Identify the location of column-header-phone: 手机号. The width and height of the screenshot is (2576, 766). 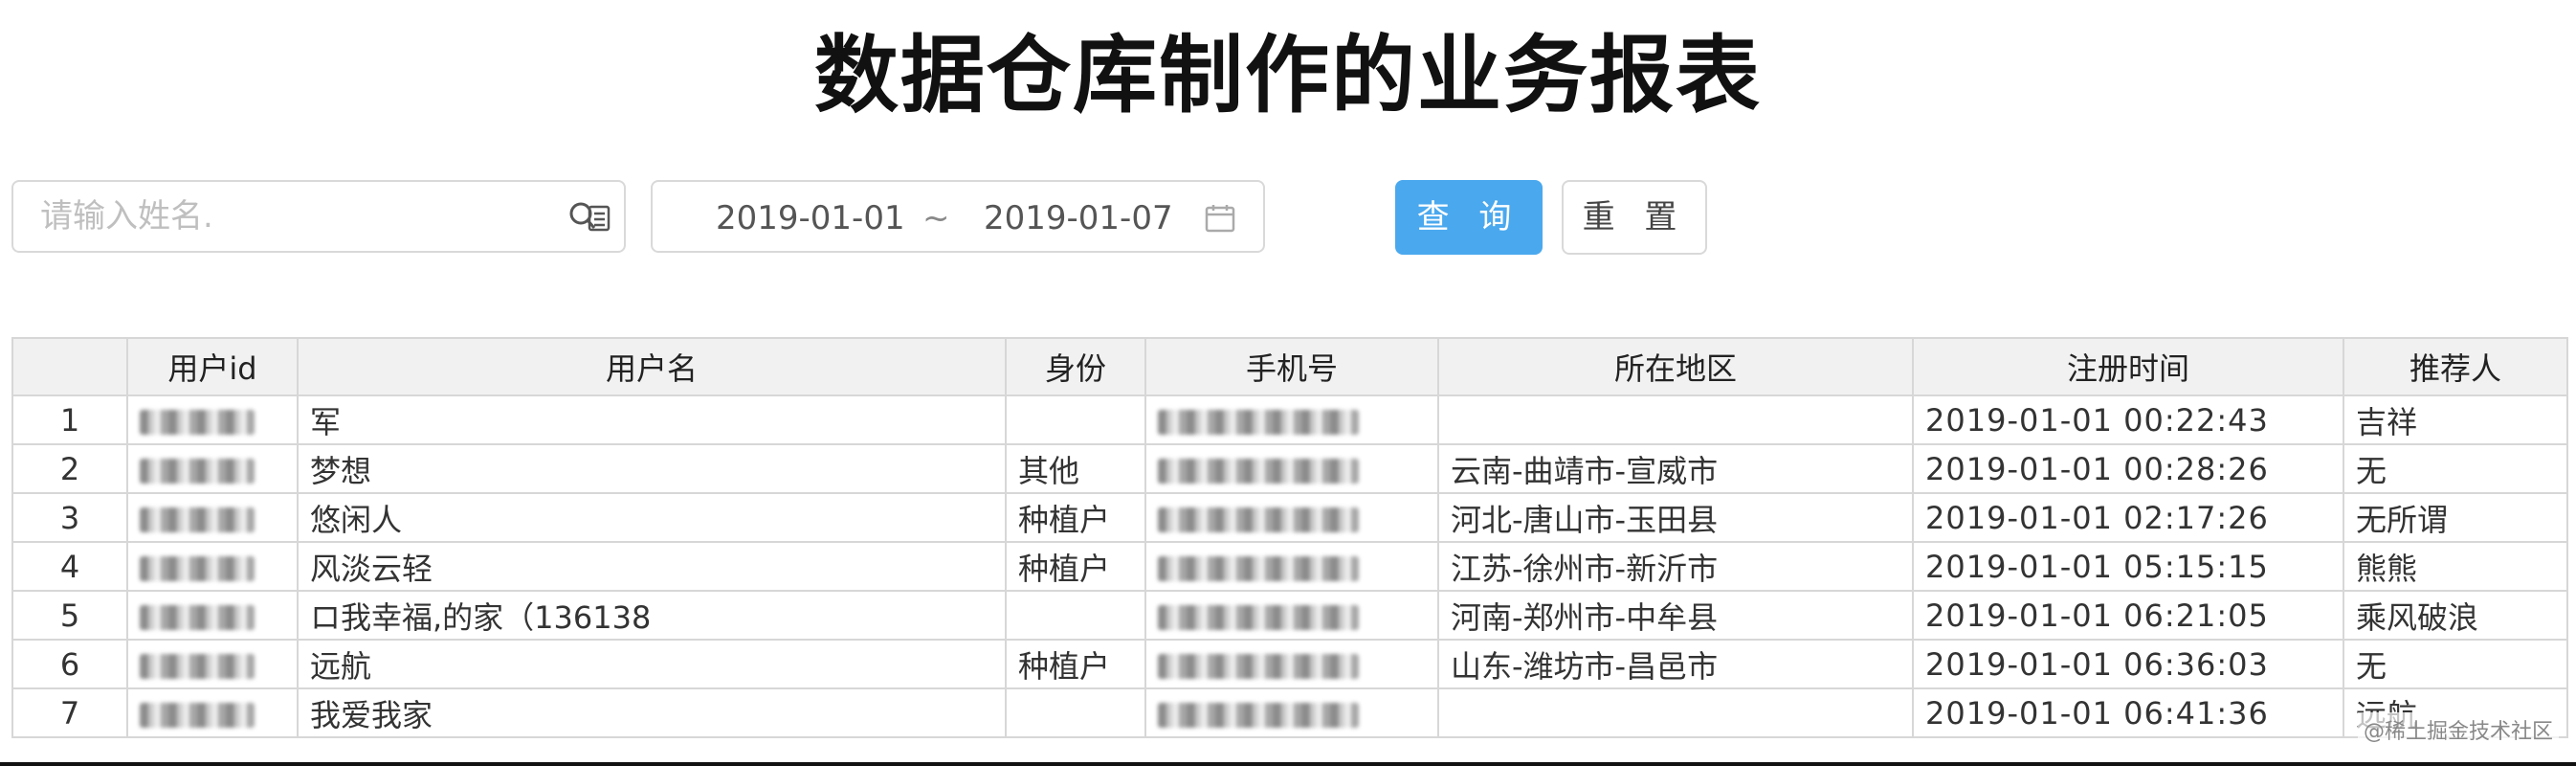
(1291, 367).